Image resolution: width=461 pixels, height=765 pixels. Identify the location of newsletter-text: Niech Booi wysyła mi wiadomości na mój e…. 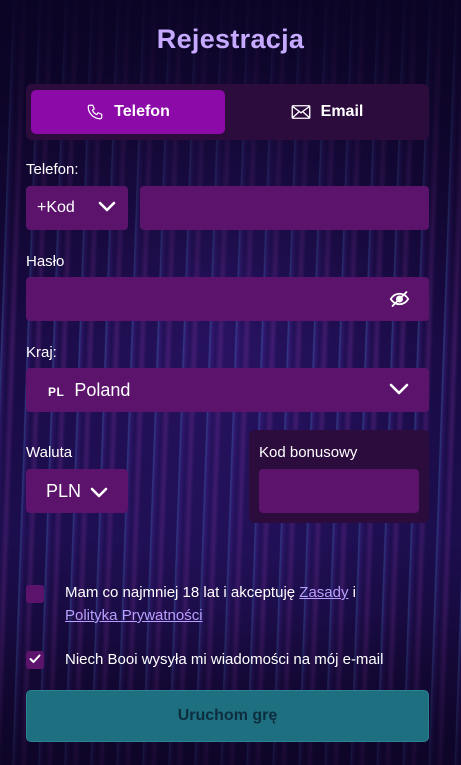
(224, 659).